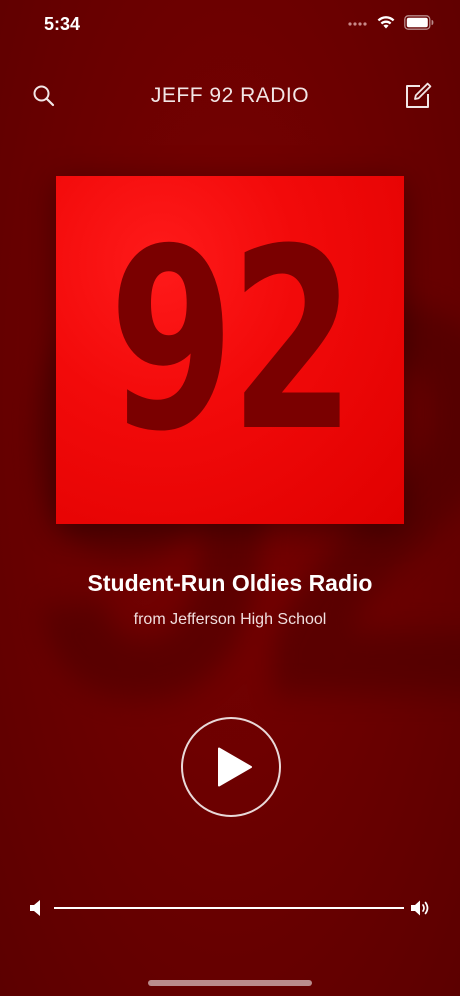 The image size is (460, 996). I want to click on volume-slider, so click(229, 908).